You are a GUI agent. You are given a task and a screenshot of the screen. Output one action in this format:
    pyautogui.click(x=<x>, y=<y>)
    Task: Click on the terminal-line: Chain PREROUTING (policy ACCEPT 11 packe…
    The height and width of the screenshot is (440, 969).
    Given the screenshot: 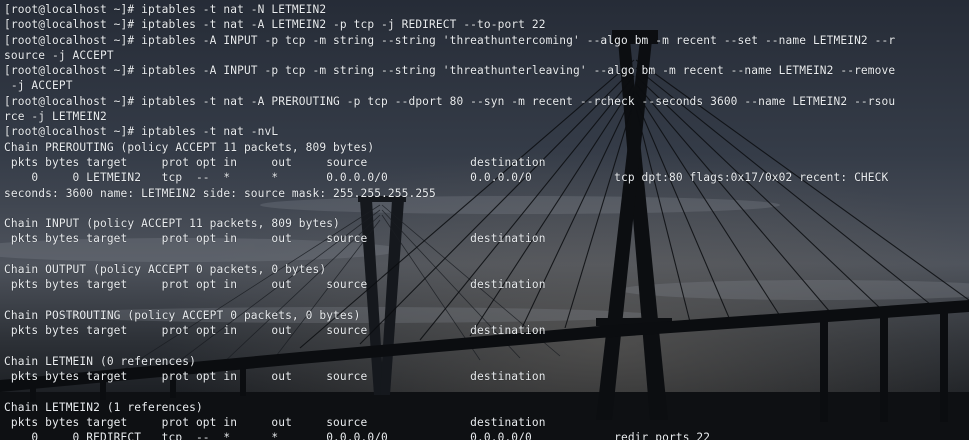 What is the action you would take?
    pyautogui.click(x=189, y=147)
    